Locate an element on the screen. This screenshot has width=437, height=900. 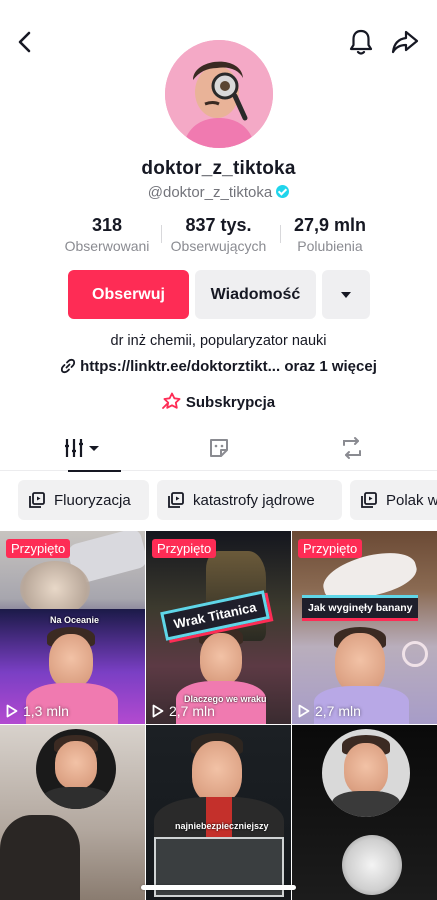
tab-liked is located at coordinates (351, 448).